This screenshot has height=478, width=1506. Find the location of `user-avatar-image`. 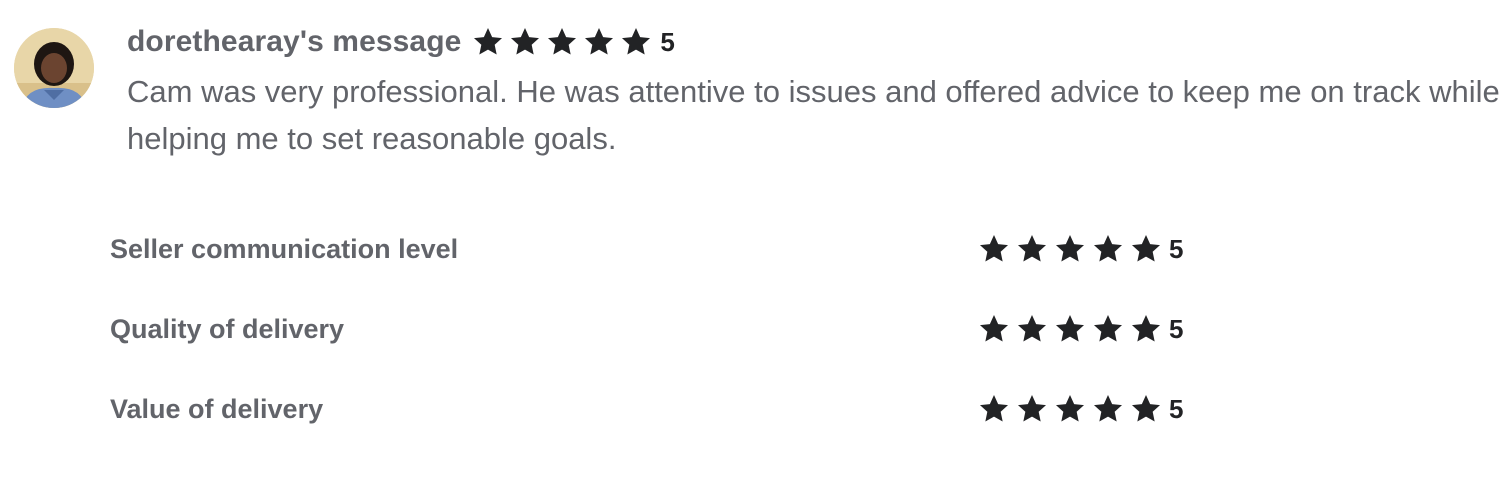

user-avatar-image is located at coordinates (54, 68).